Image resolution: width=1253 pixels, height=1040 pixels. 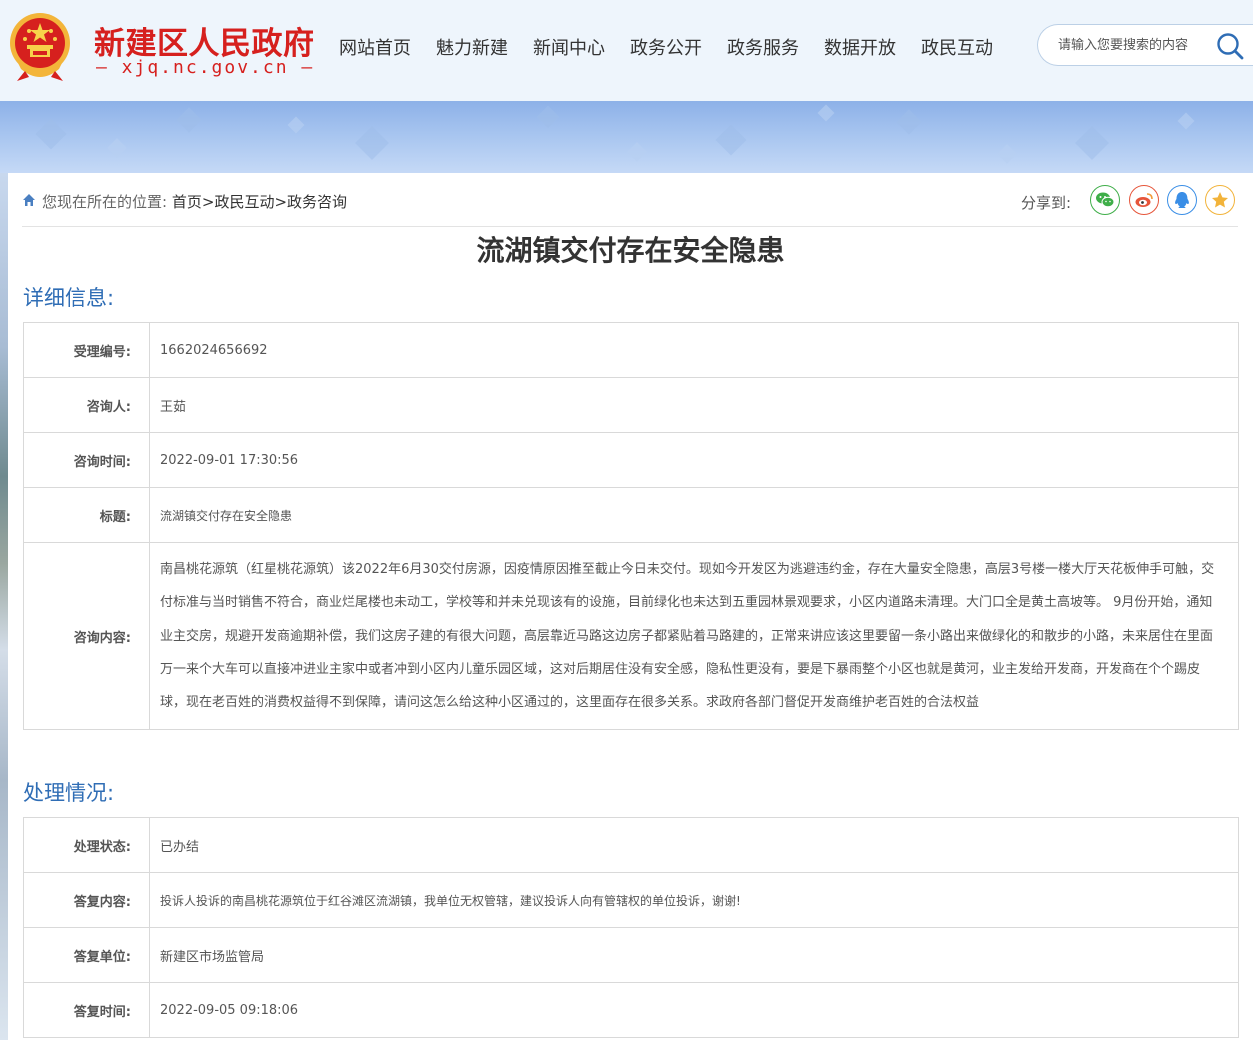 What do you see at coordinates (86, 460) in the screenshot?
I see `field-label: 咨询时间:` at bounding box center [86, 460].